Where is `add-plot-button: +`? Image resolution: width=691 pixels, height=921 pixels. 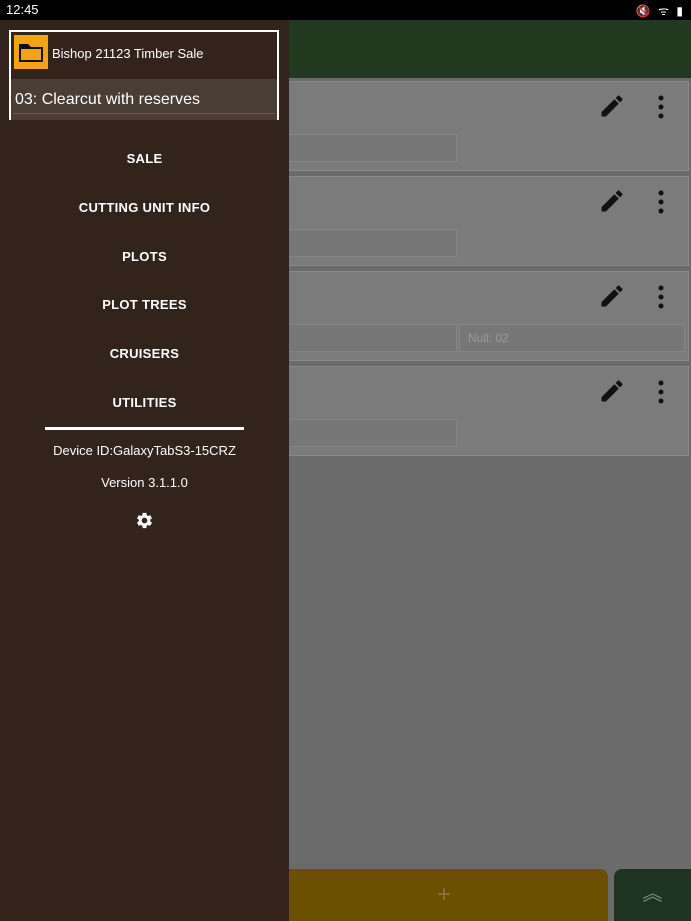
add-plot-button: + is located at coordinates (444, 895).